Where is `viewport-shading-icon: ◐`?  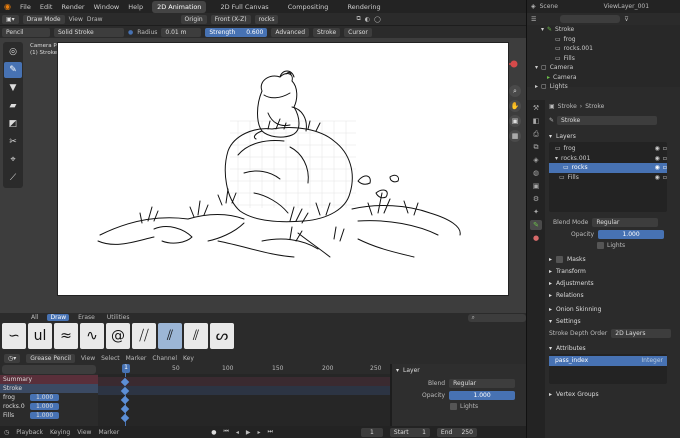
viewport-shading-icon: ◐ is located at coordinates (367, 19).